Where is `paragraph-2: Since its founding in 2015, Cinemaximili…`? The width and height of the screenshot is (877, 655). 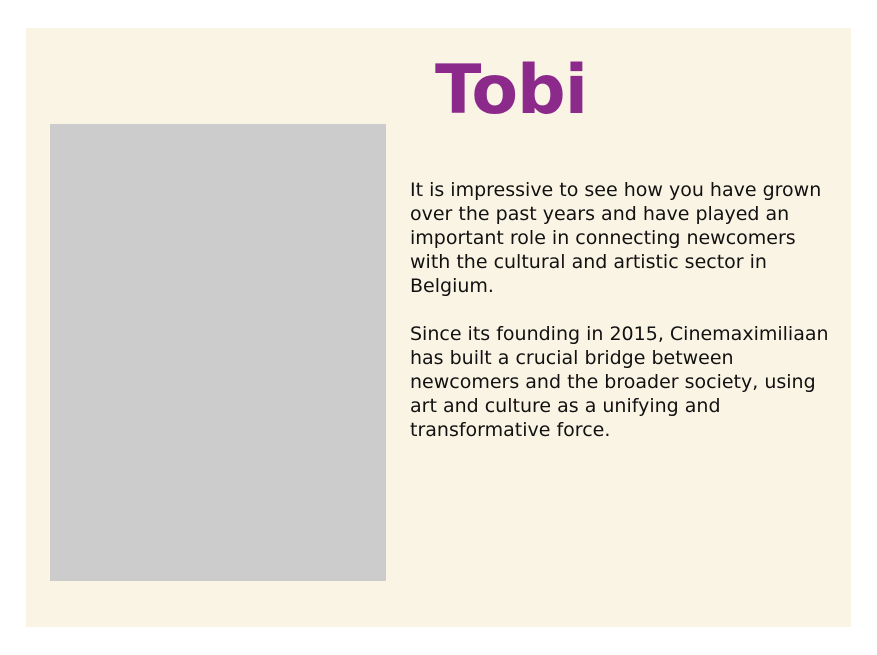
paragraph-2: Since its founding in 2015, Cinemaximili… is located at coordinates (619, 382).